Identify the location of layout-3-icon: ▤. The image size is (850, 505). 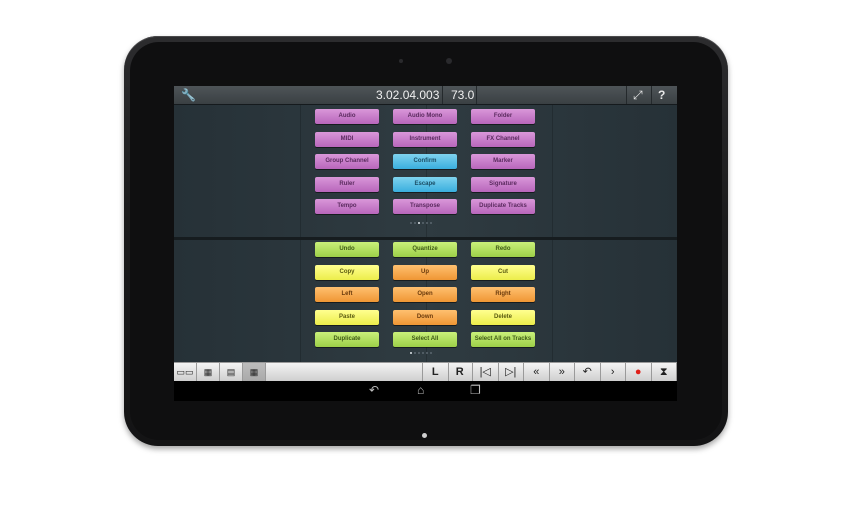
(231, 372).